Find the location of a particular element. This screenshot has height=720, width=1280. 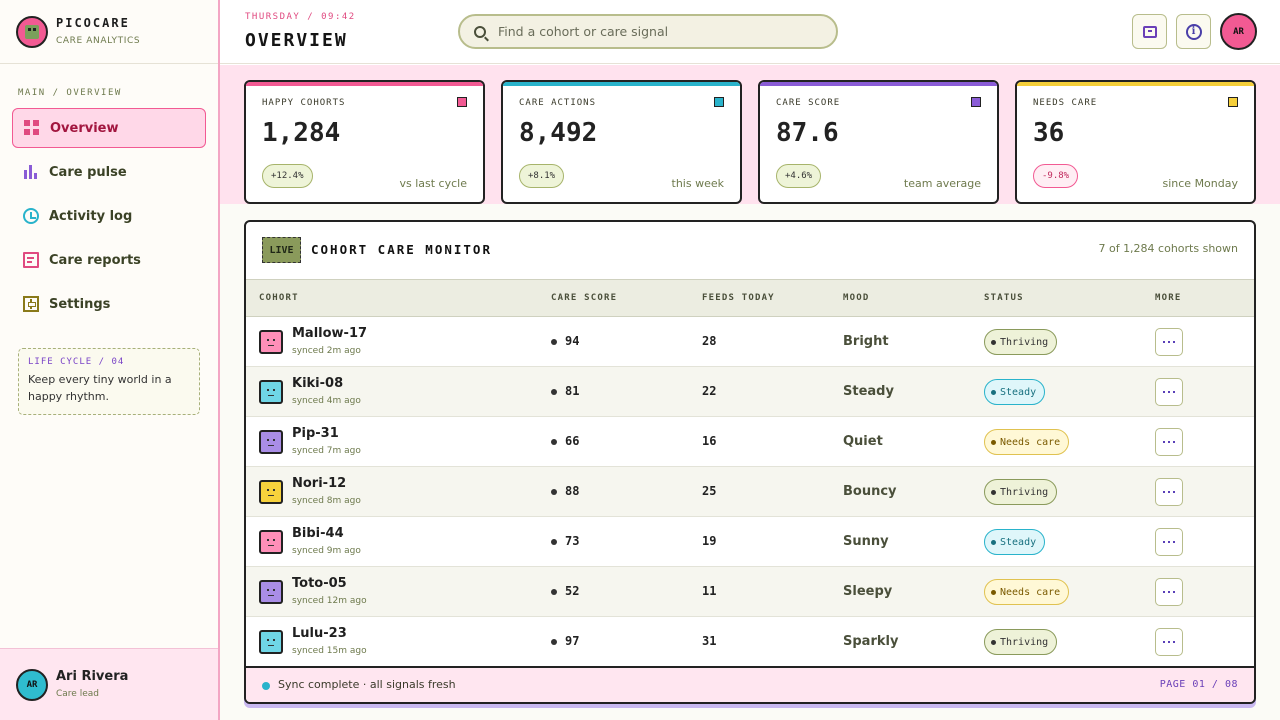

cohort-name: Kiki-08 is located at coordinates (317, 383).